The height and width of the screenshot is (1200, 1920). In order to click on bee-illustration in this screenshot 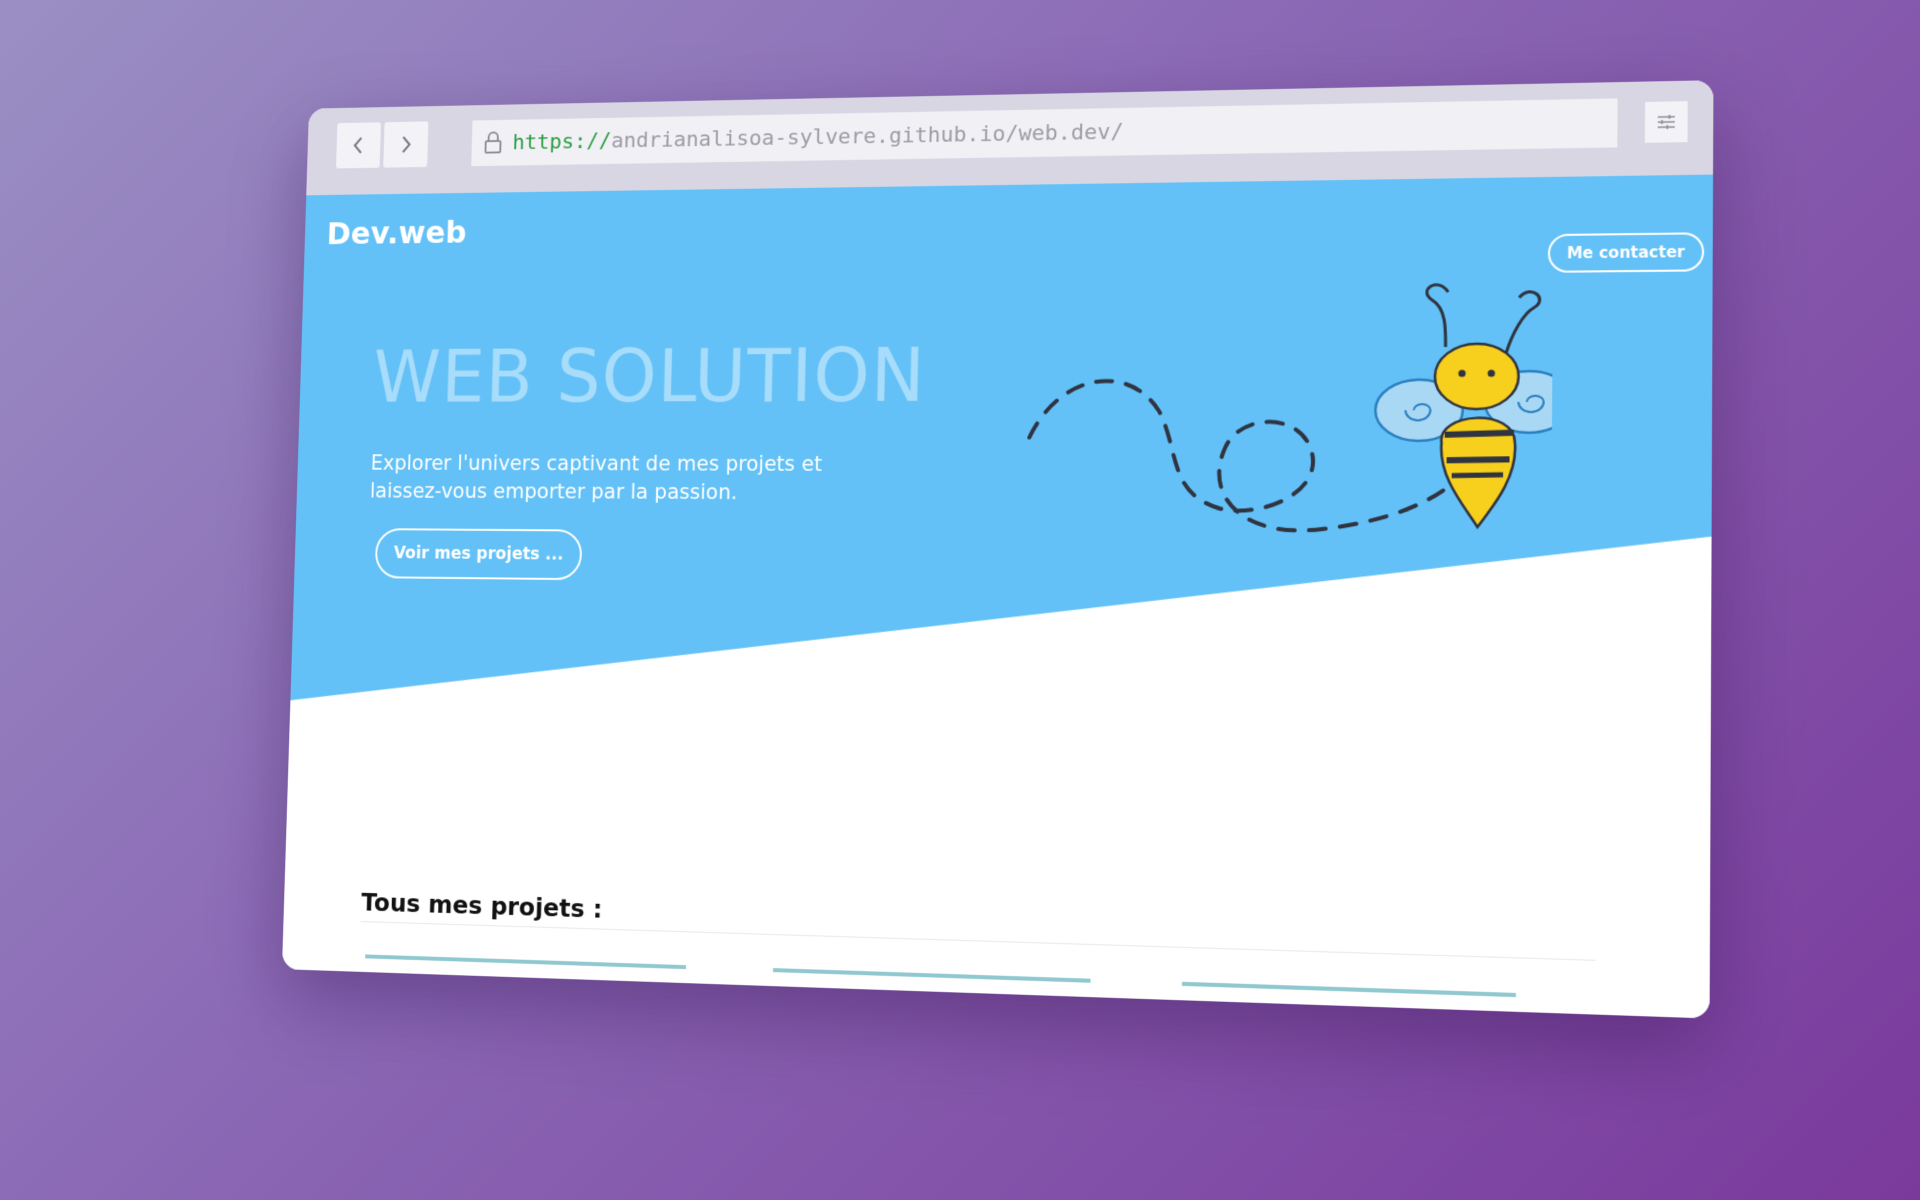, I will do `click(1285, 433)`.